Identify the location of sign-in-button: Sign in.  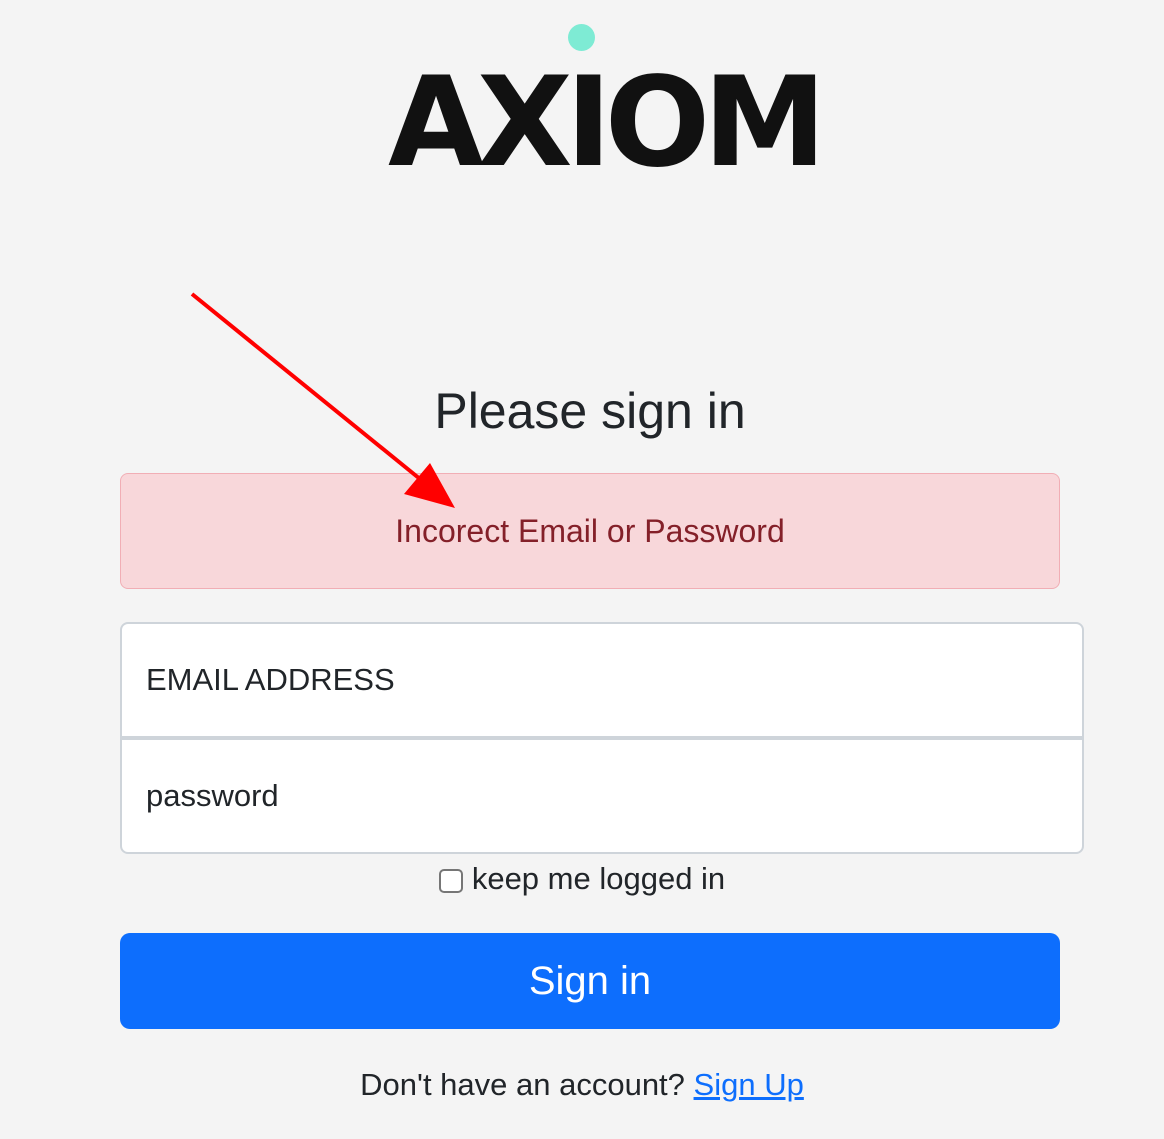
(590, 981).